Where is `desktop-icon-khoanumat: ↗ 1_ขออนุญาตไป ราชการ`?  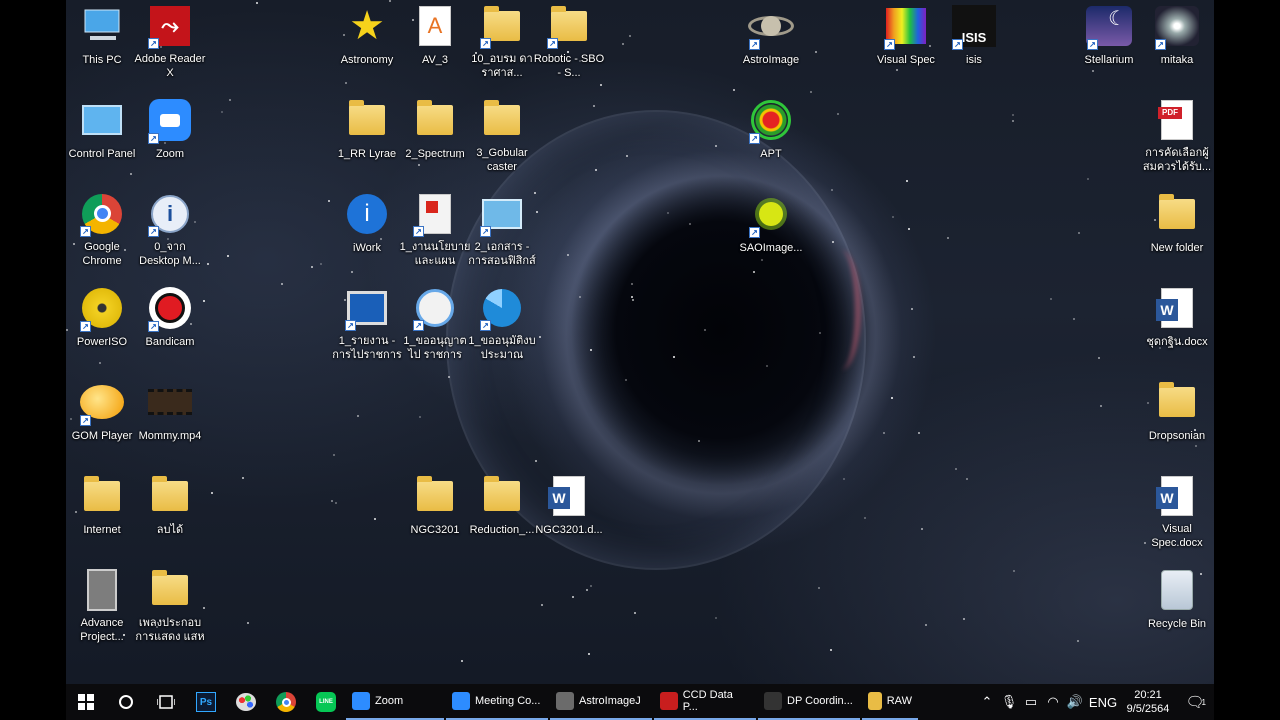
desktop-icon-khoanumat: ↗ 1_ขออนุญาตไป ราชการ is located at coordinates (435, 322).